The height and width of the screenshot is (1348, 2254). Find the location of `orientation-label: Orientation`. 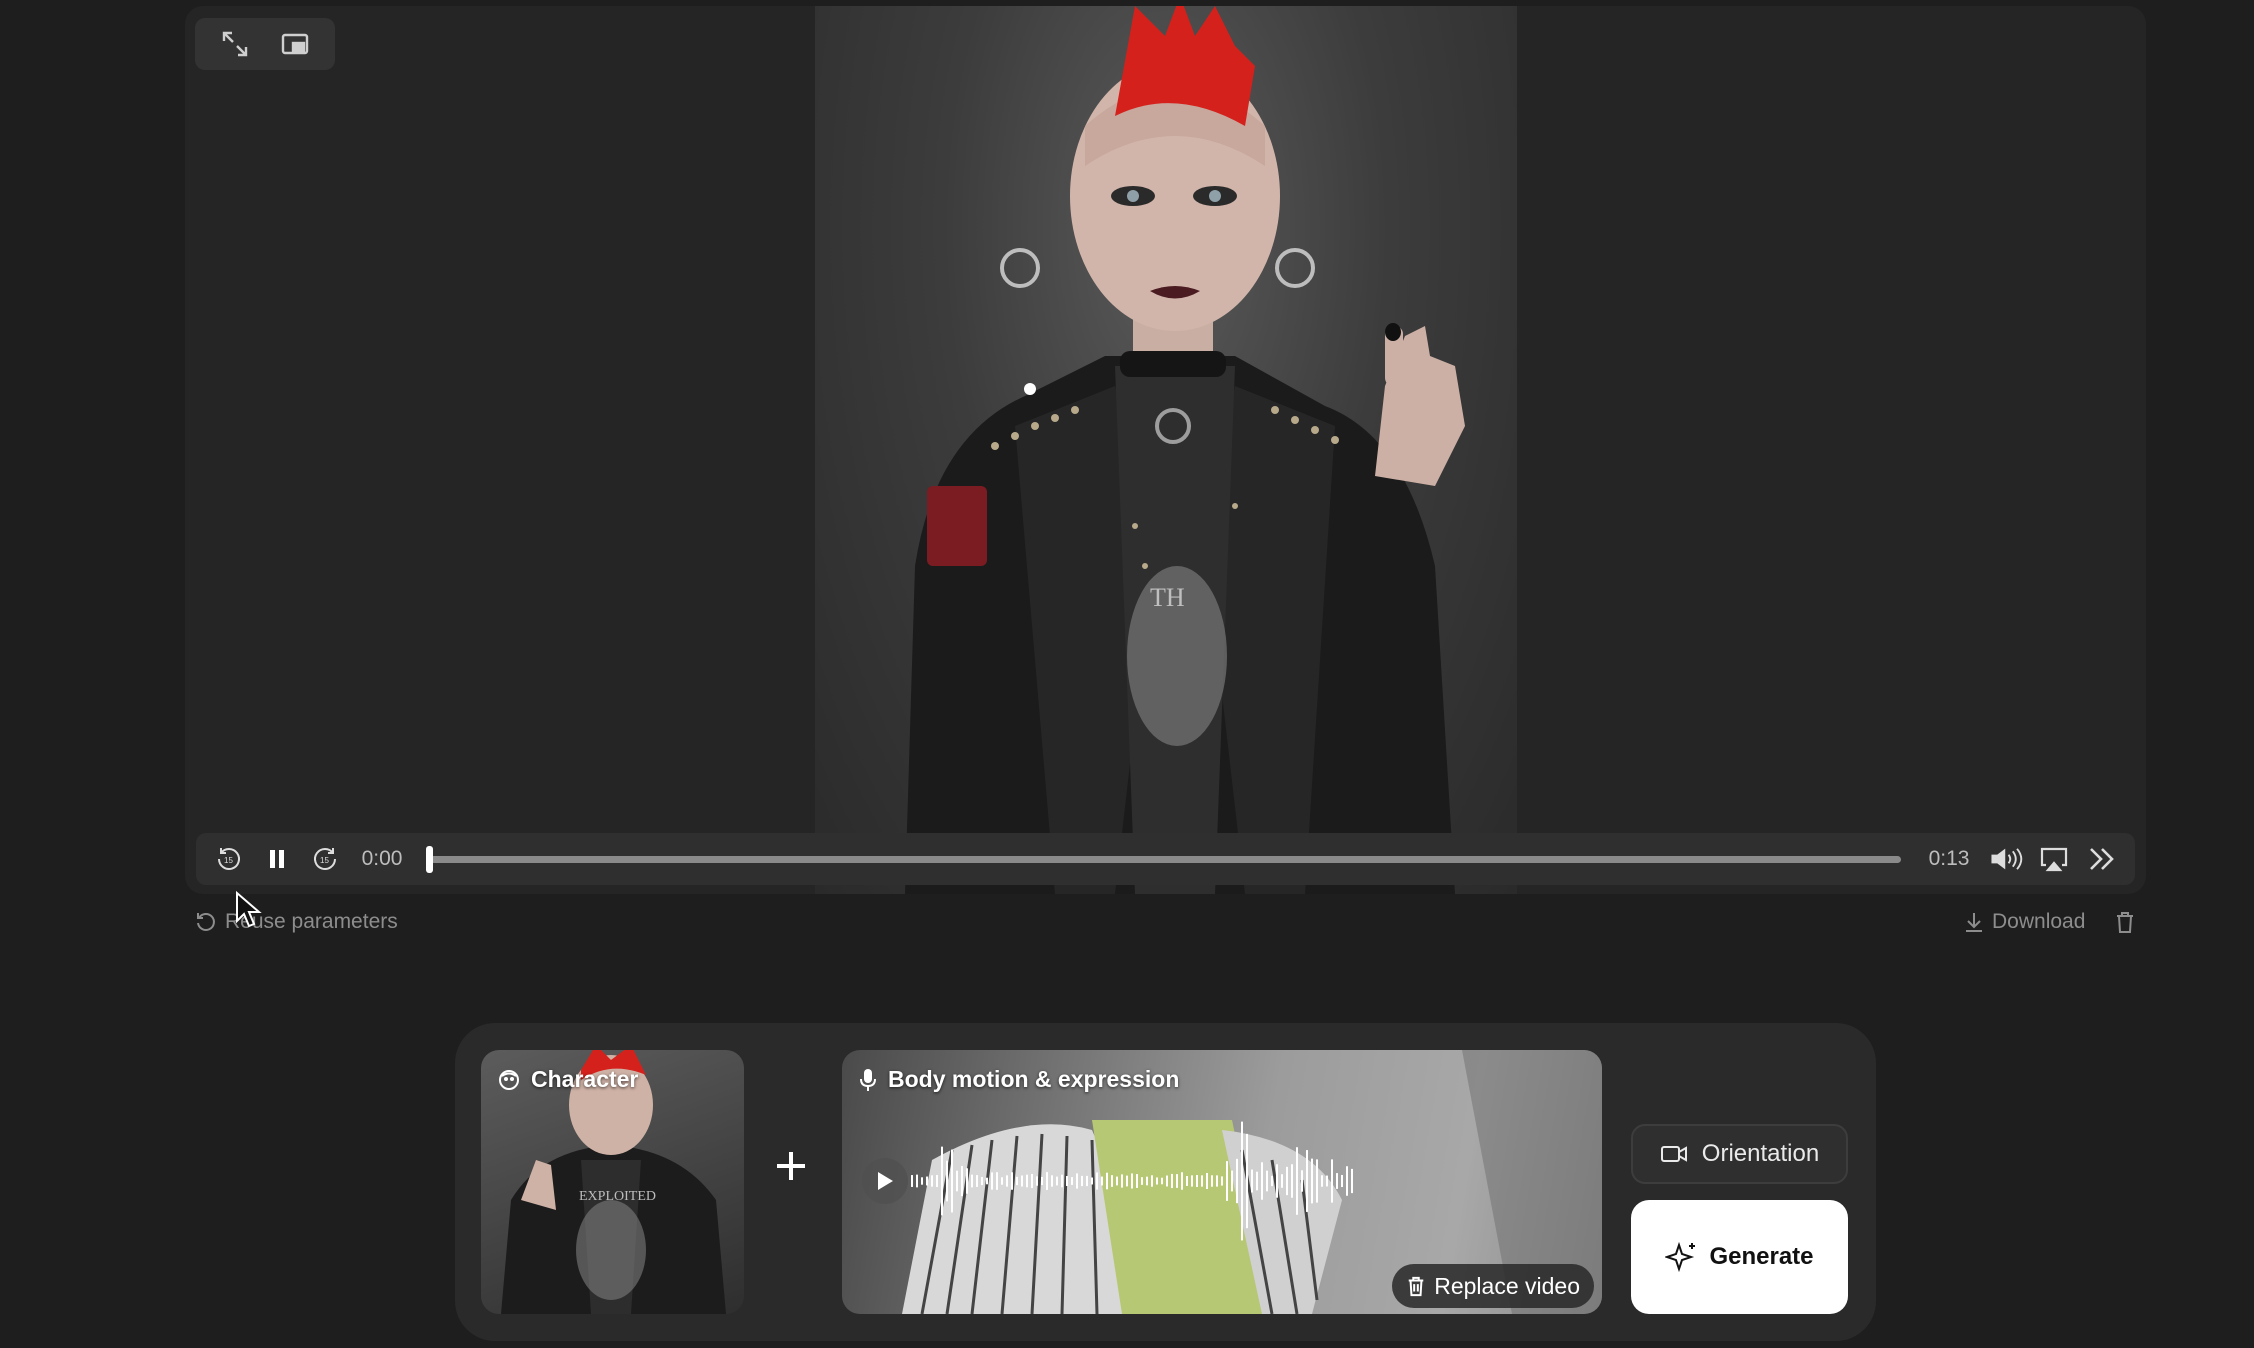

orientation-label: Orientation is located at coordinates (1760, 1153).